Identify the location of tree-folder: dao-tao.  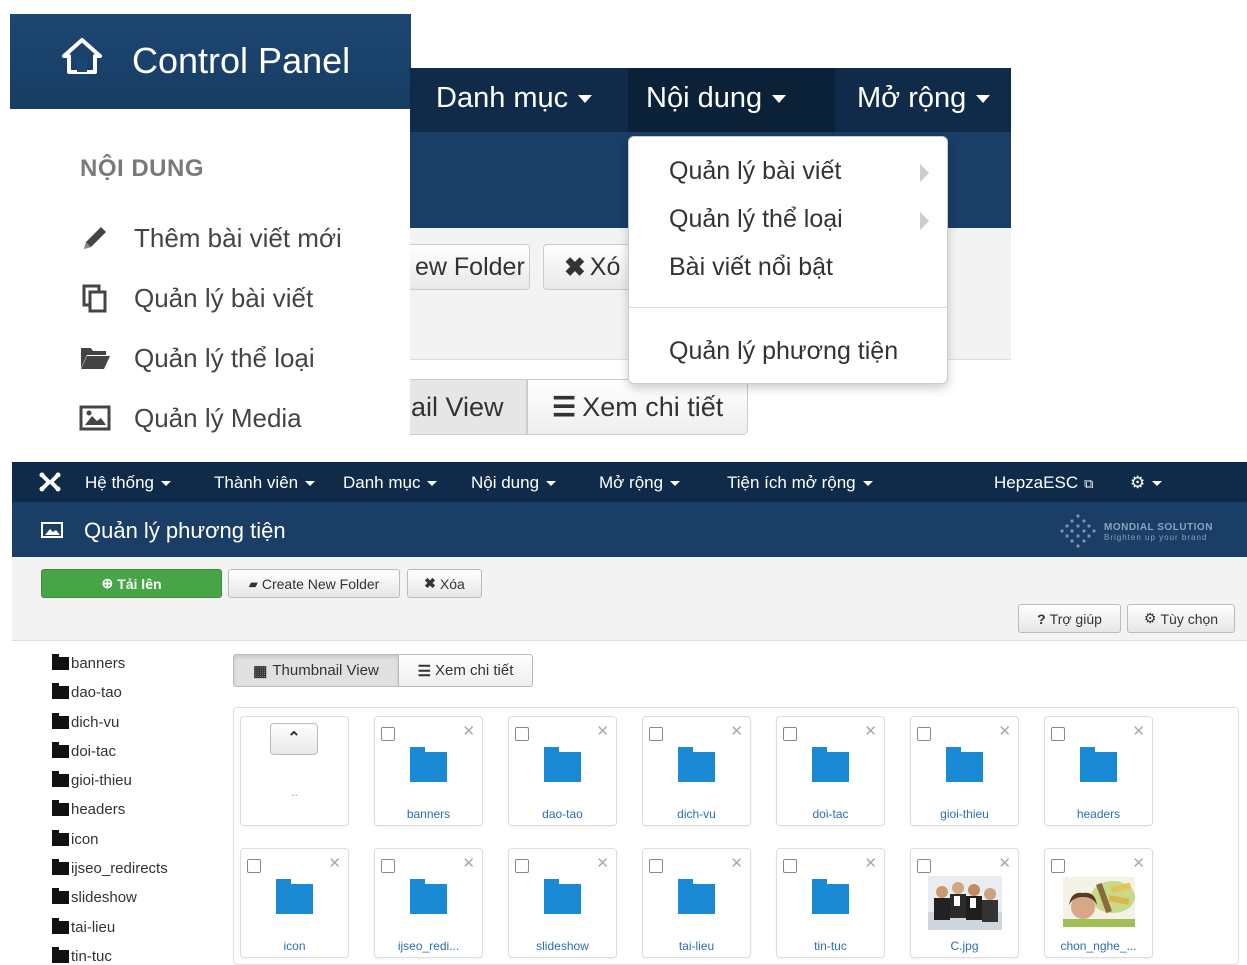
(137, 698).